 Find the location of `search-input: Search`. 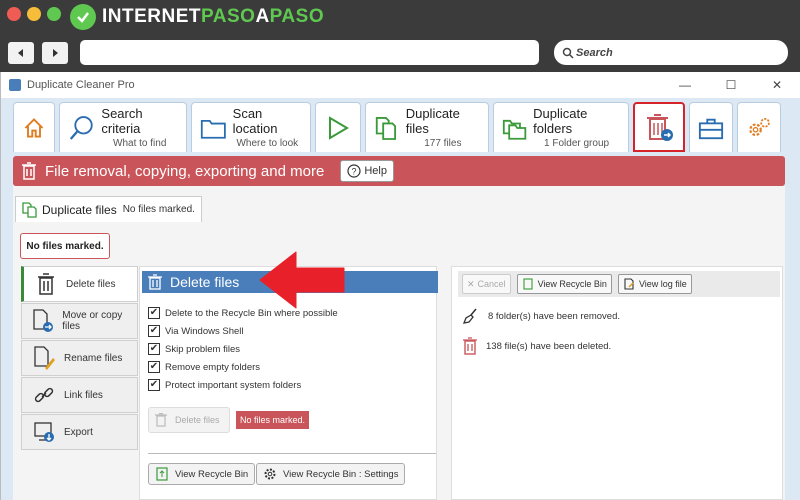

search-input: Search is located at coordinates (671, 52).